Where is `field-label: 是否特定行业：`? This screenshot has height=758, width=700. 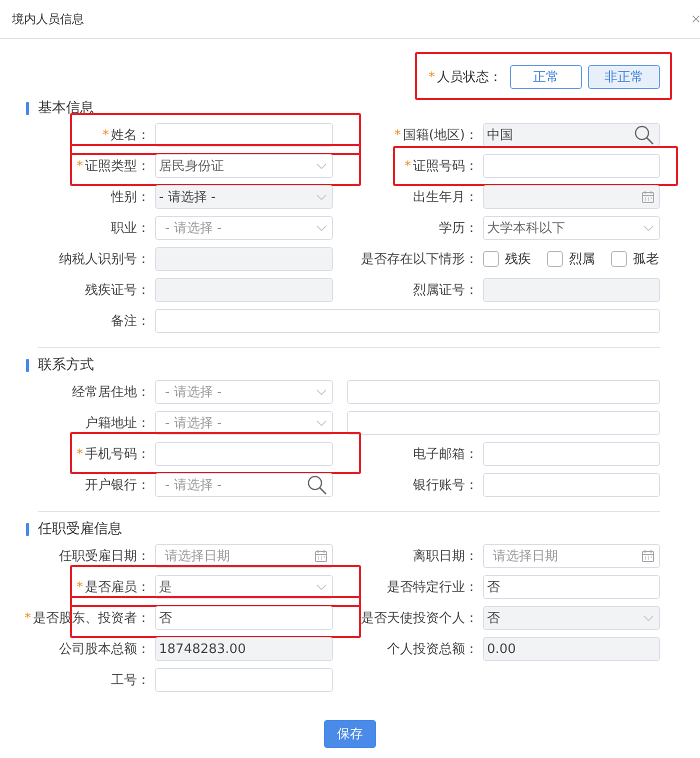
field-label: 是否特定行业： is located at coordinates (432, 587).